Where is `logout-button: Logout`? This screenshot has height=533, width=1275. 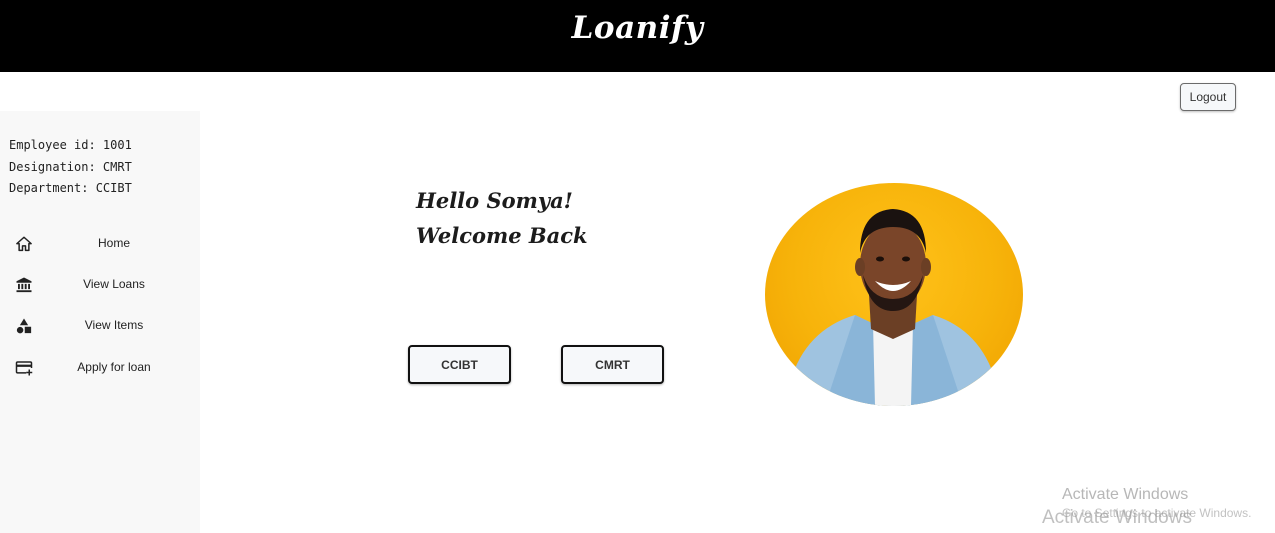
logout-button: Logout is located at coordinates (1208, 97).